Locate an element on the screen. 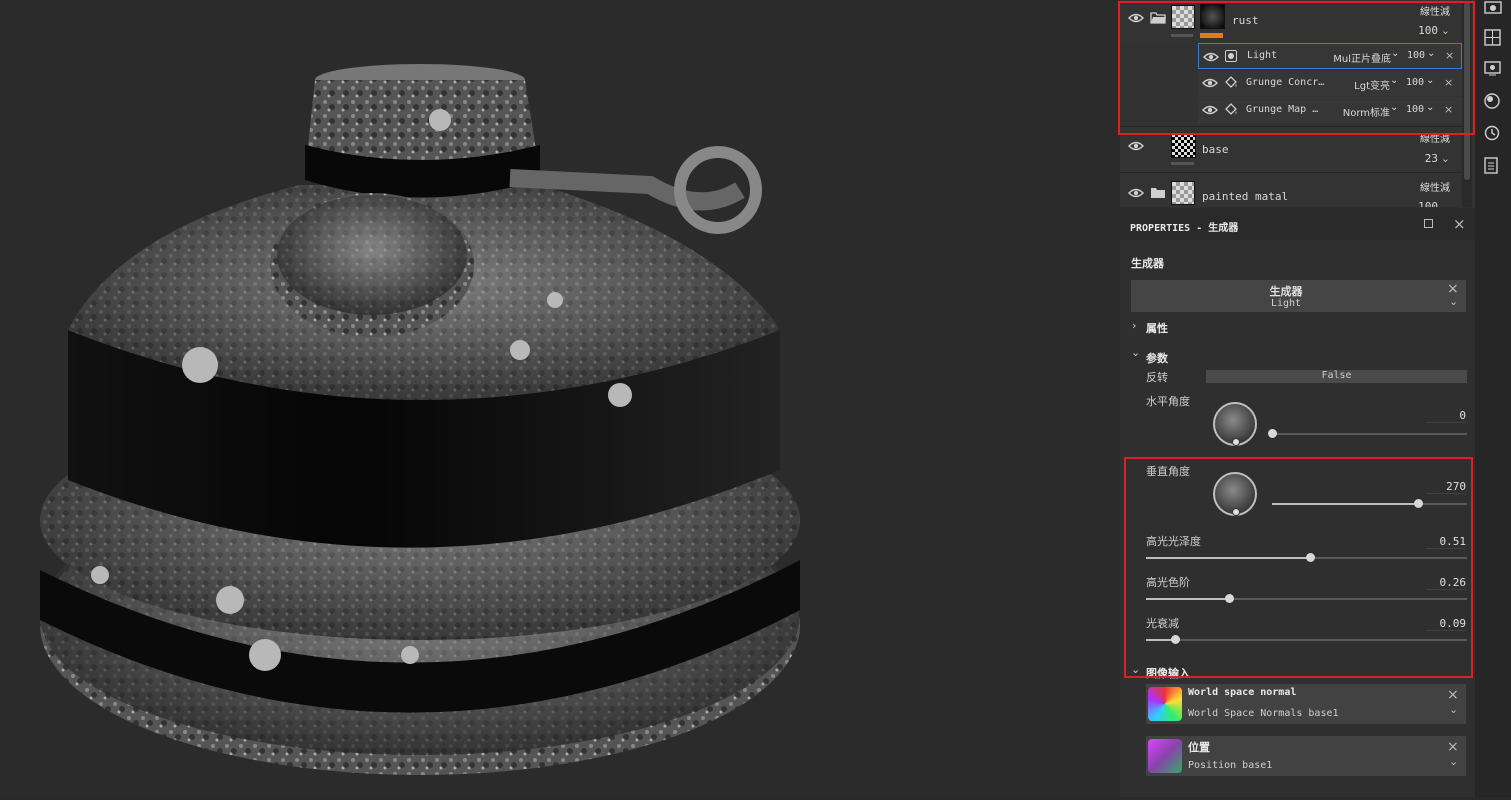 This screenshot has width=1511, height=800. position-map-thumbnail is located at coordinates (1165, 756).